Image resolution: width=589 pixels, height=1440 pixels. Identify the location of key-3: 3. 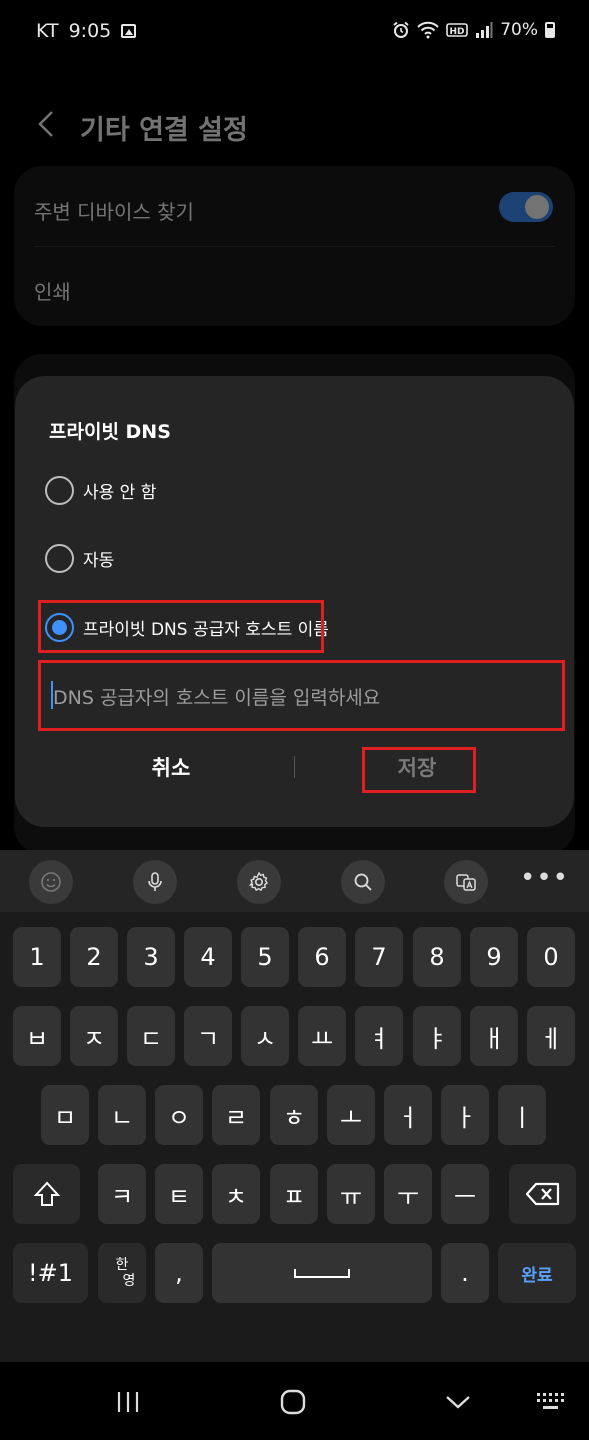
(151, 957).